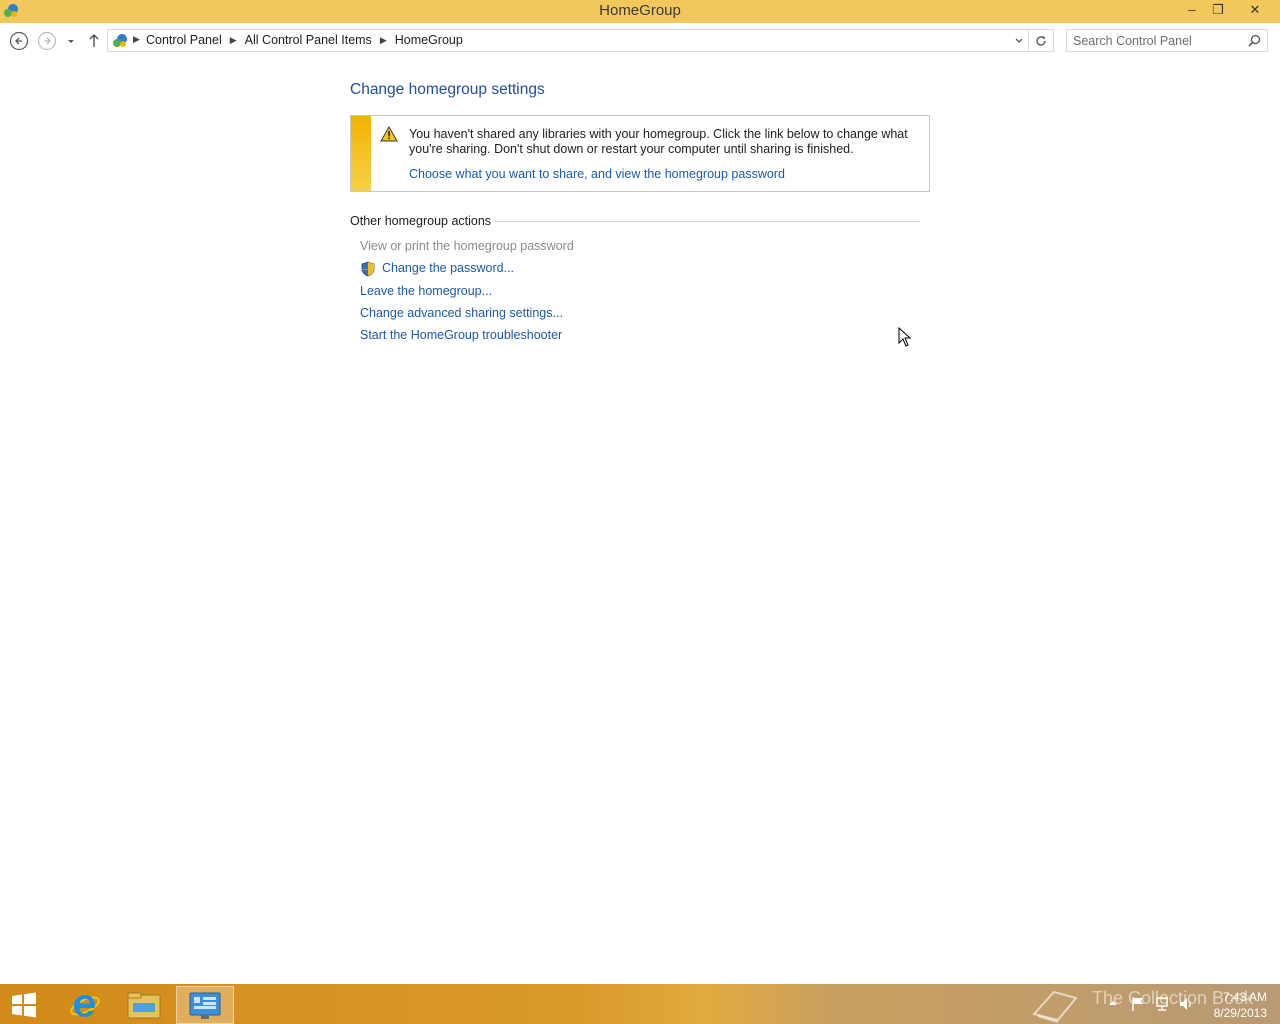 The image size is (1280, 1024). What do you see at coordinates (47, 41) in the screenshot?
I see `forward-icon` at bounding box center [47, 41].